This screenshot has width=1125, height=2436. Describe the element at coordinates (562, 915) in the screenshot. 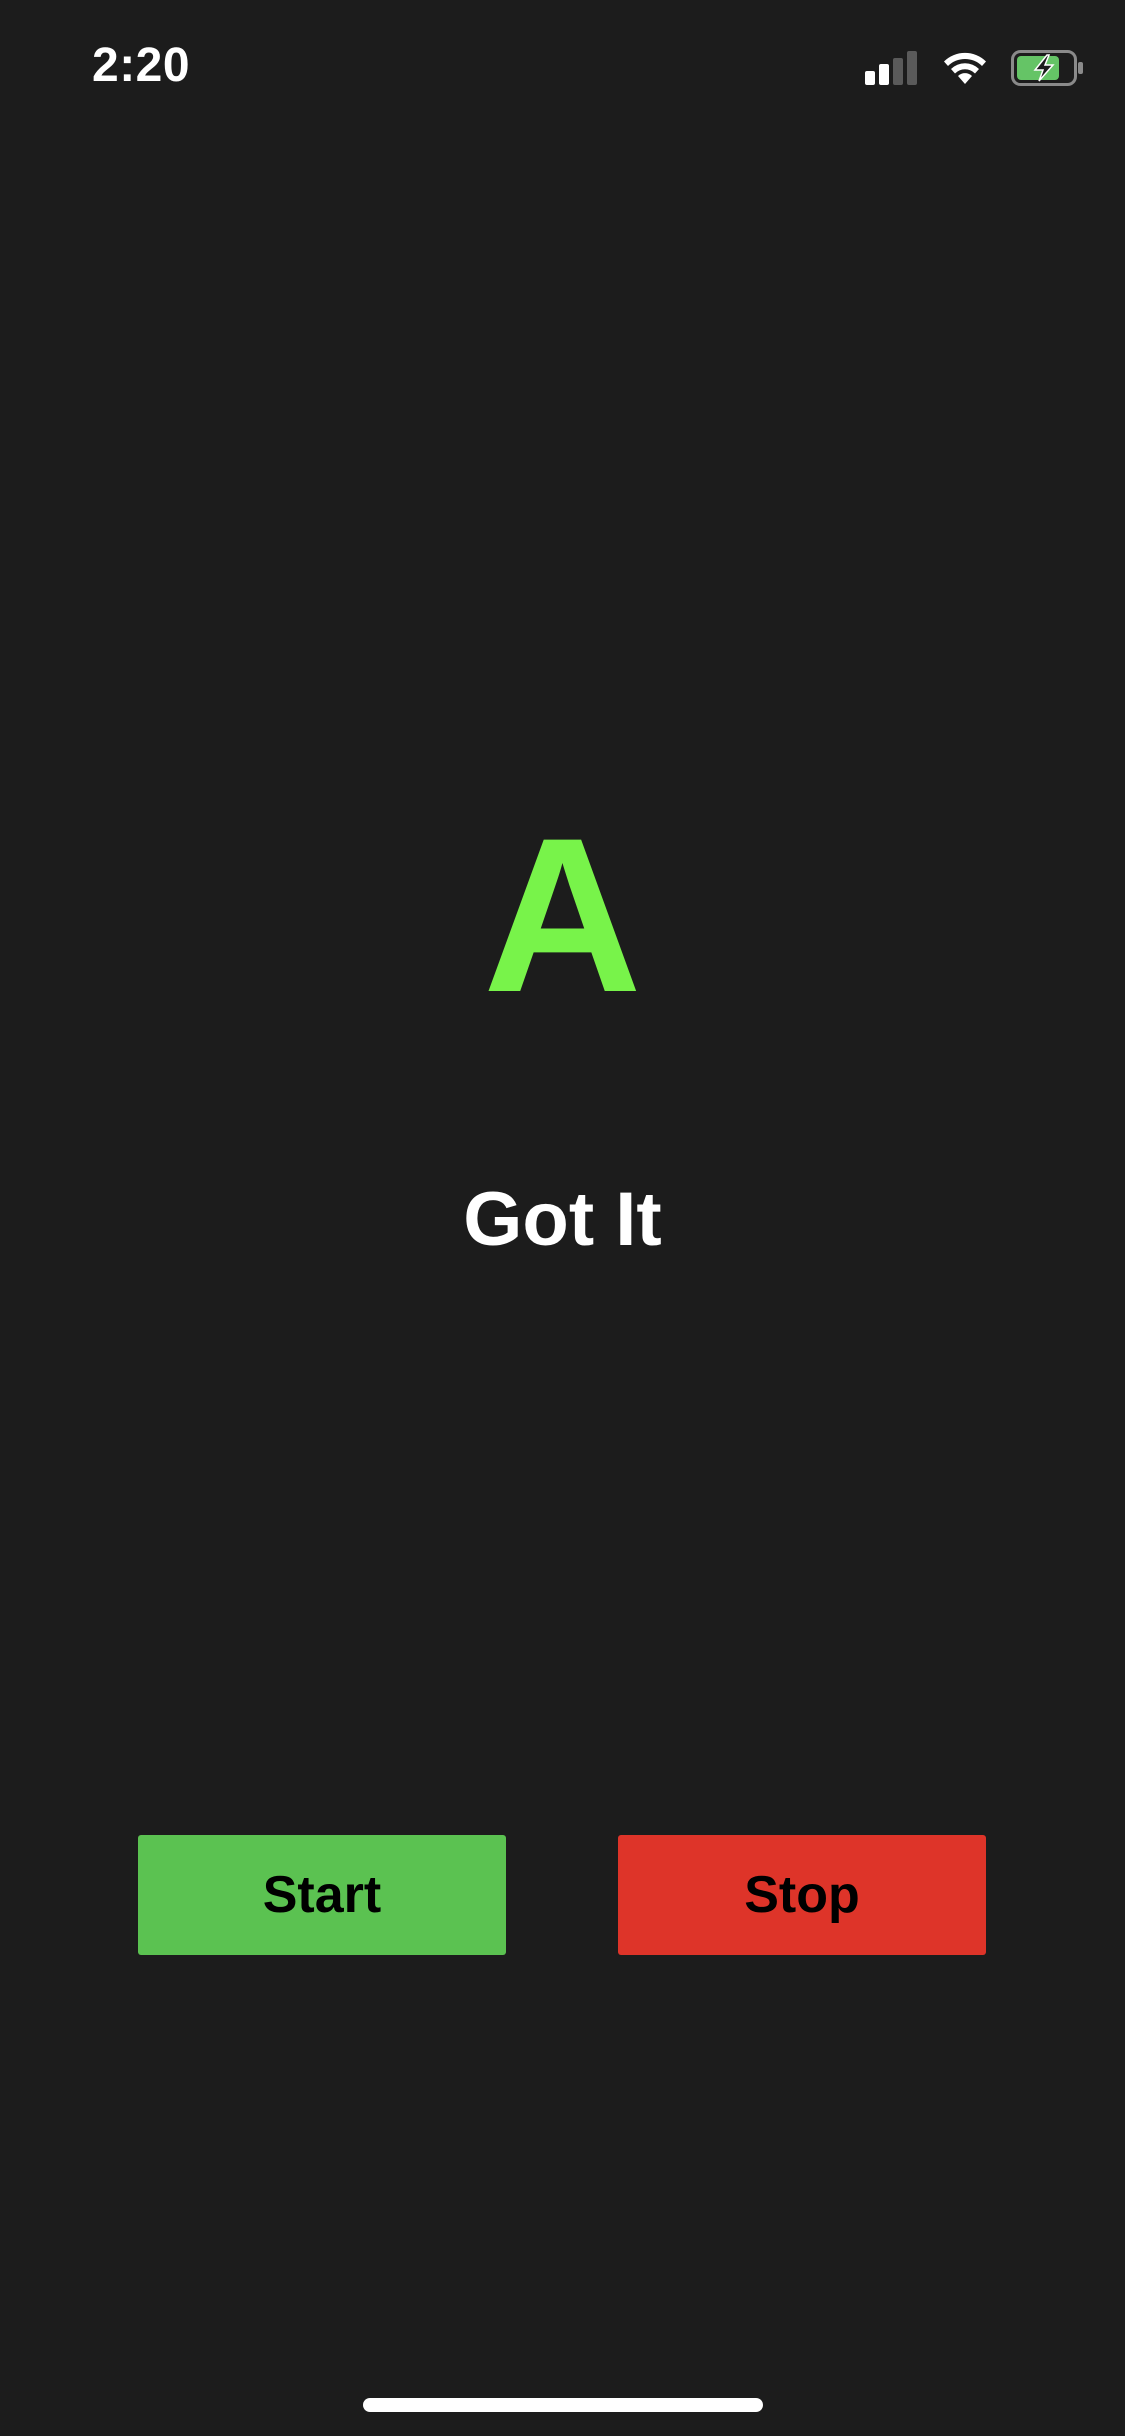

I see `current-letter: A` at that location.